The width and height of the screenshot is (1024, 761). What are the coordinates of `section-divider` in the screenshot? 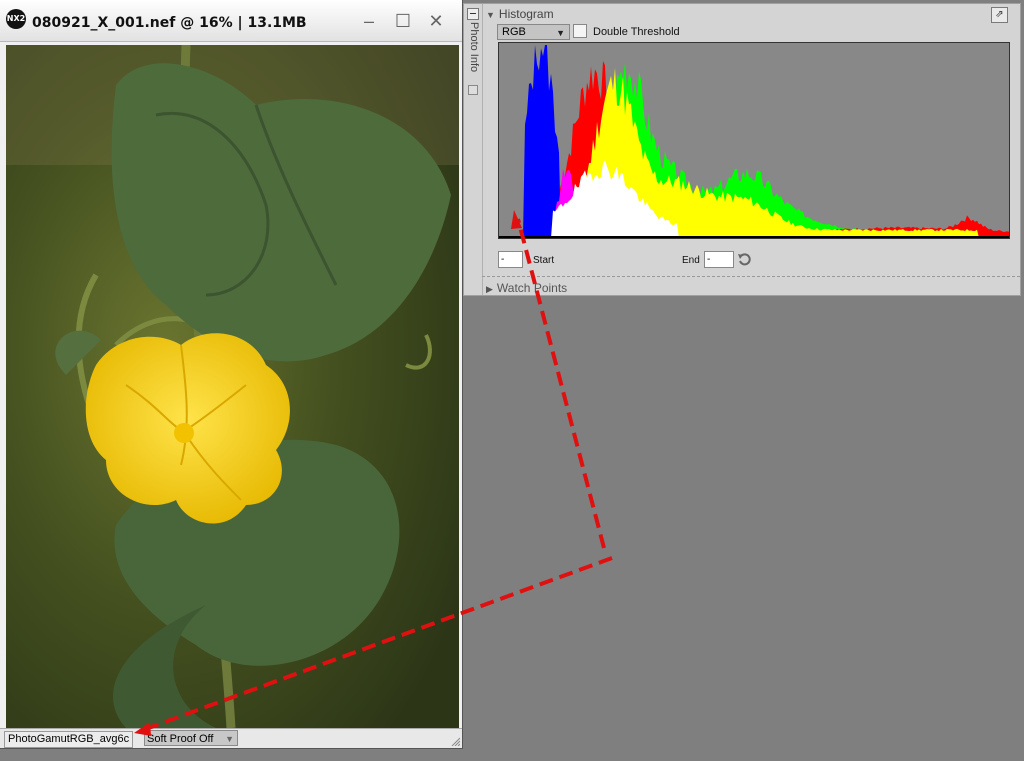 It's located at (751, 276).